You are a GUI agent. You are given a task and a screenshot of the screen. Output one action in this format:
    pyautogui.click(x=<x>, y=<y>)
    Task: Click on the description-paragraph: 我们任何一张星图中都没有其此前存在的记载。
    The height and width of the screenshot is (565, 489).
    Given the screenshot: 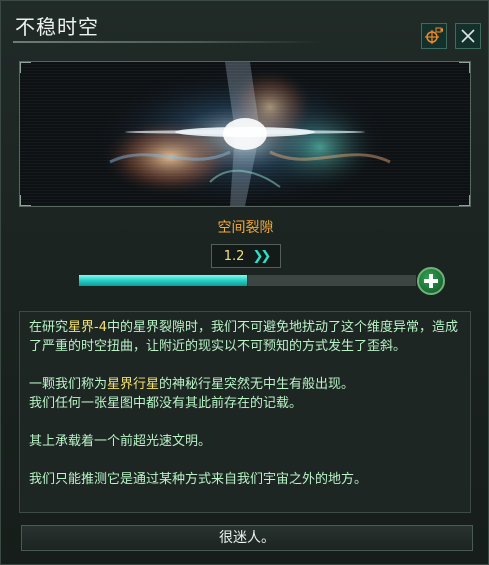 What is the action you would take?
    pyautogui.click(x=166, y=403)
    